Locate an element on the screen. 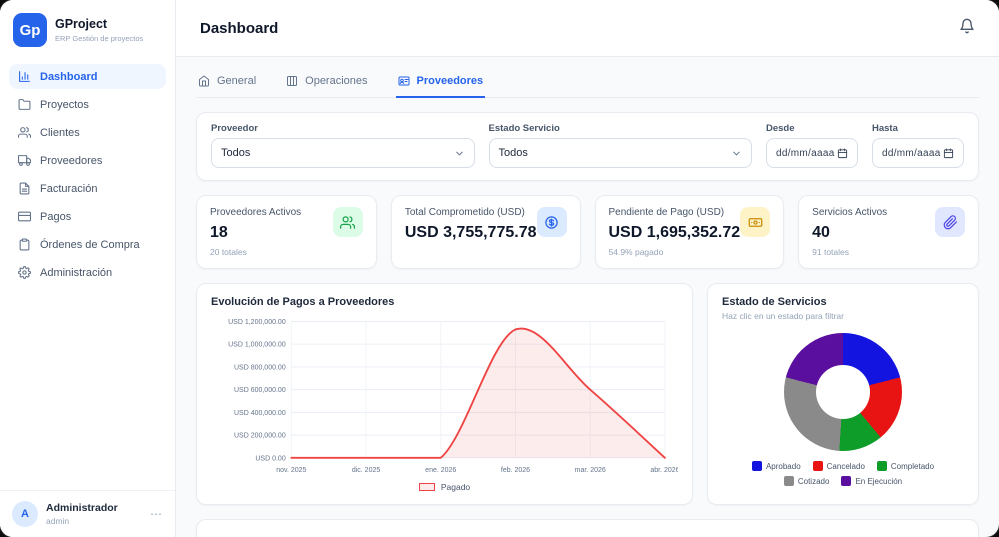  filter-hasta: Hasta dd/mm/aaaa is located at coordinates (918, 145).